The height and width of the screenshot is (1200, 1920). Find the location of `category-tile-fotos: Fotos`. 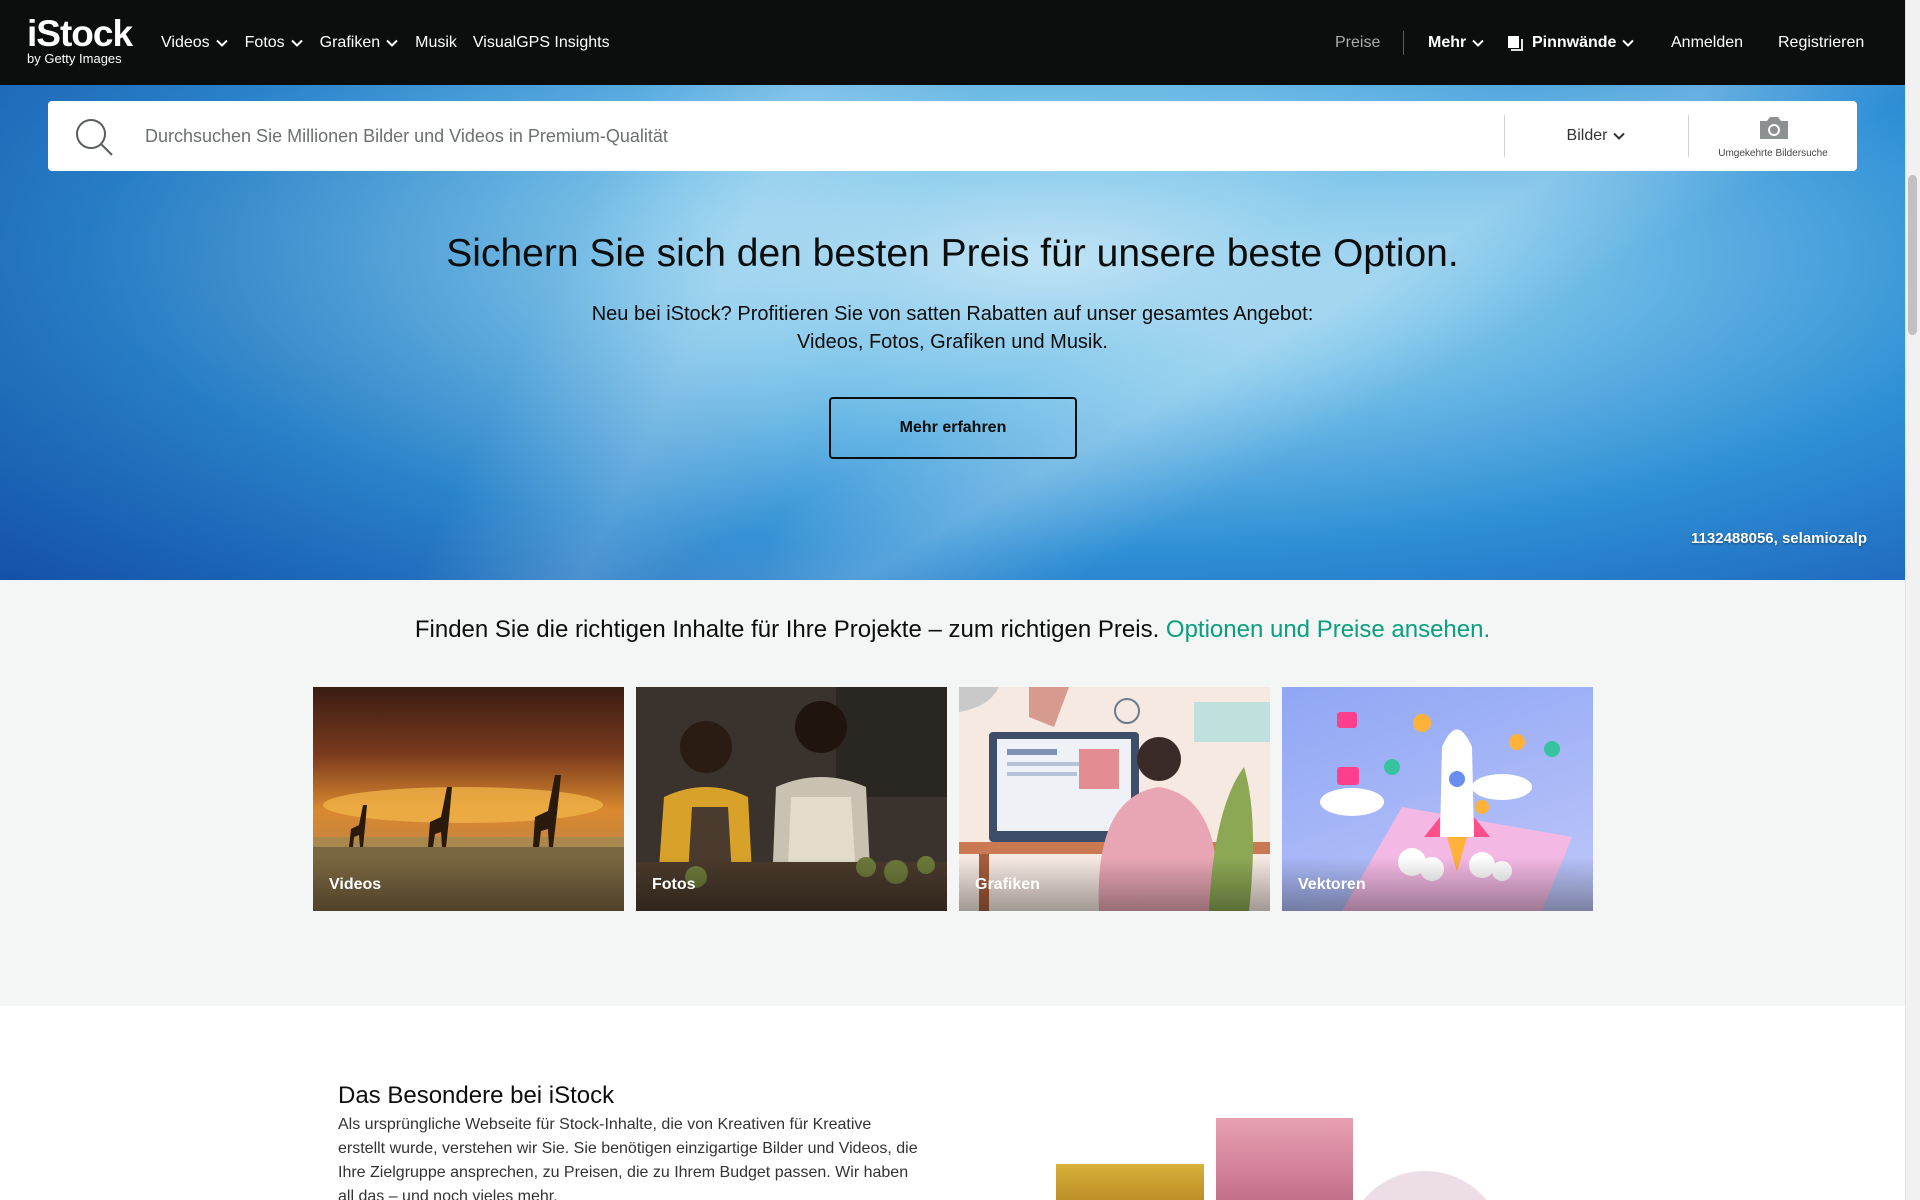

category-tile-fotos: Fotos is located at coordinates (791, 799).